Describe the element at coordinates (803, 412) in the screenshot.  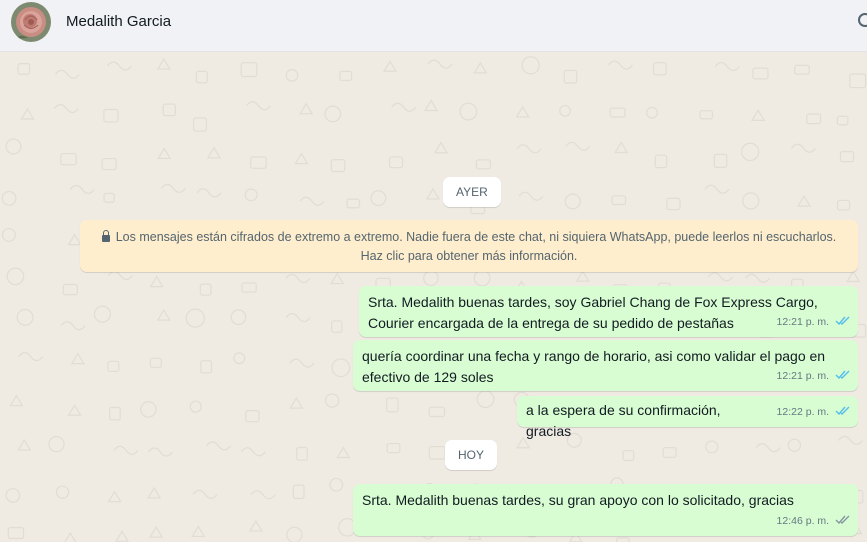
I see `message-time: 12:22 p. m.` at that location.